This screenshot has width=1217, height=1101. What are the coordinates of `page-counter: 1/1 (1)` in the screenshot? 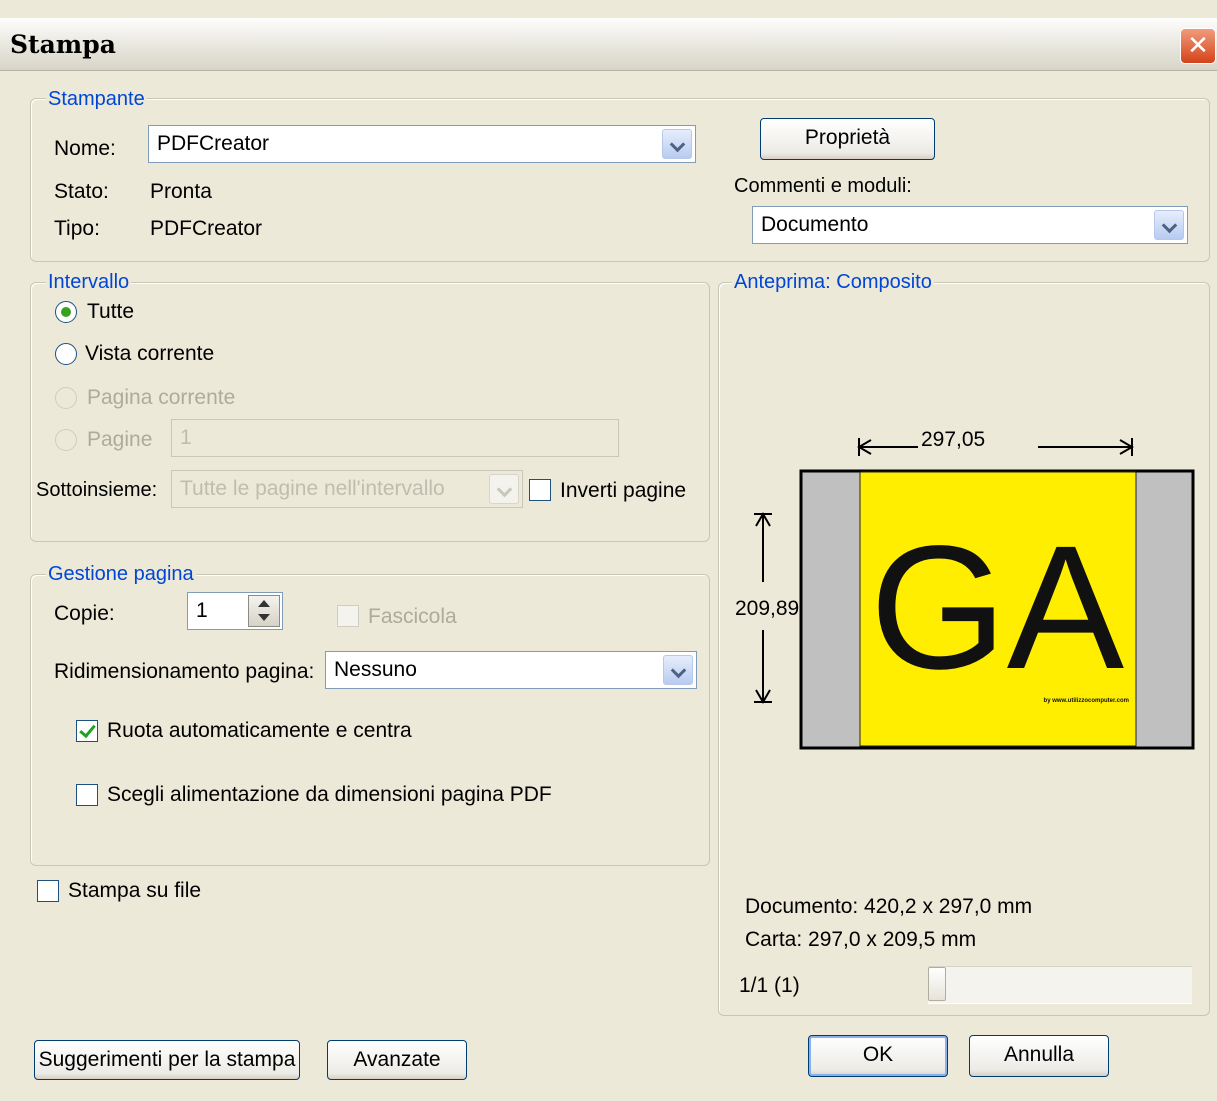 It's located at (769, 985).